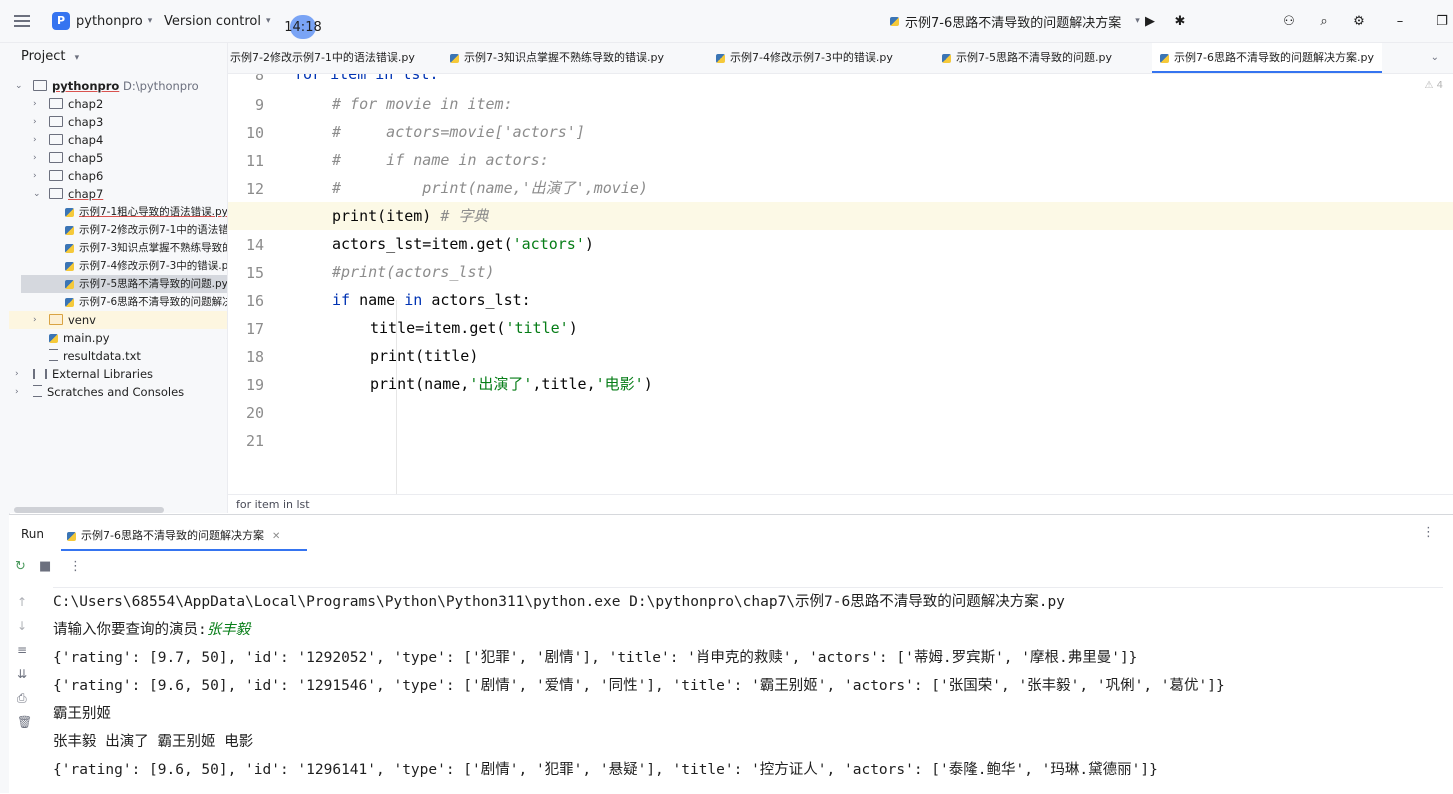  What do you see at coordinates (254, 385) in the screenshot?
I see `line-number: 19` at bounding box center [254, 385].